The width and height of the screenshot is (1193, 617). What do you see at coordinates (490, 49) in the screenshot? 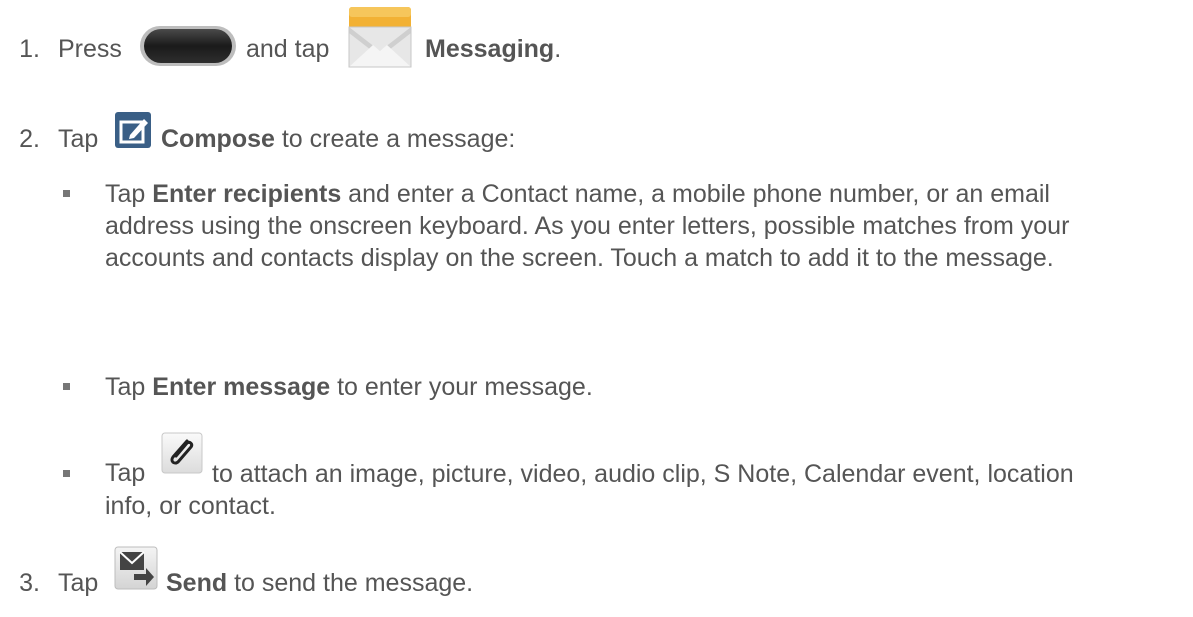
I see `step-1-bold: Messaging` at bounding box center [490, 49].